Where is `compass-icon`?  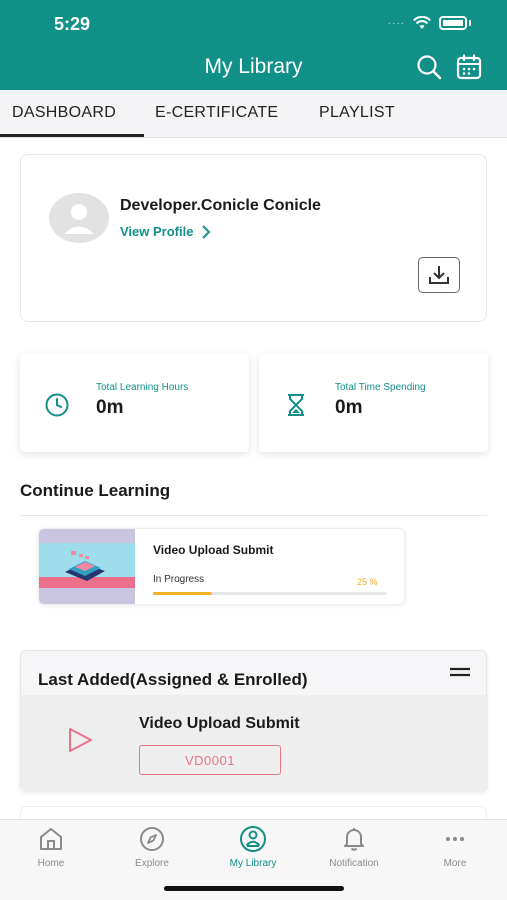
compass-icon is located at coordinates (152, 839).